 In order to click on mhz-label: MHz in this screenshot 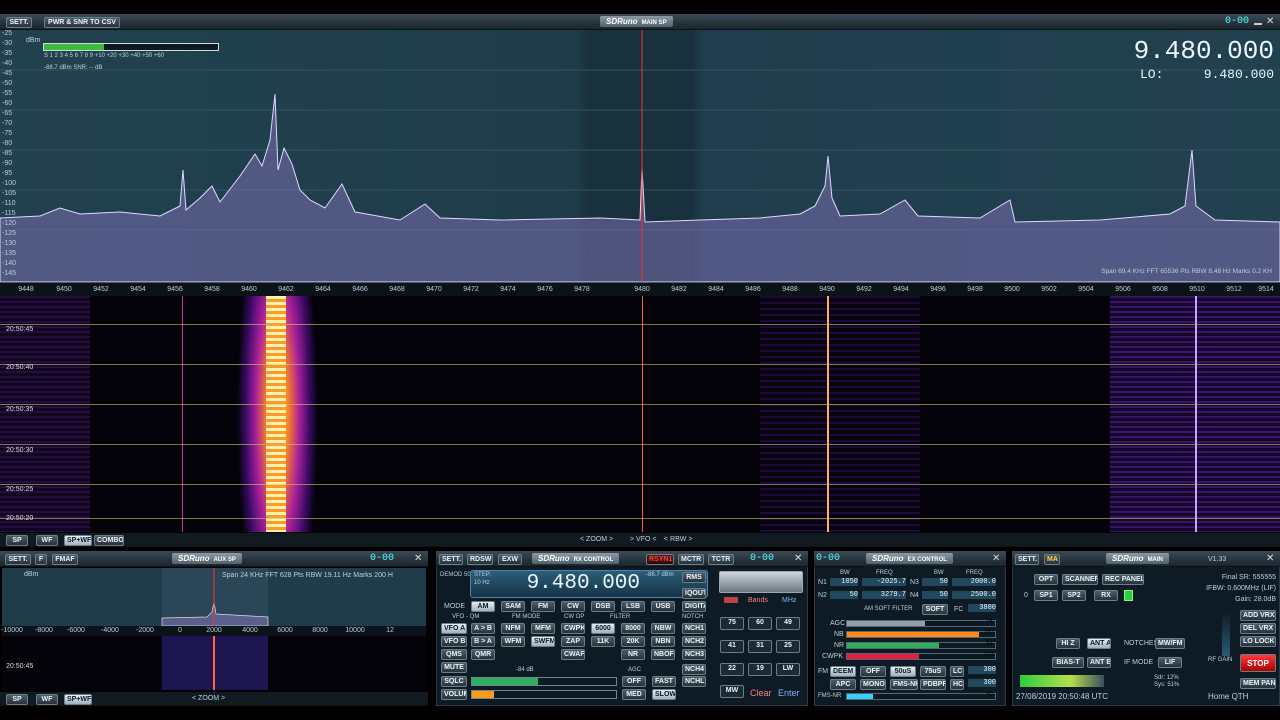, I will do `click(789, 600)`.